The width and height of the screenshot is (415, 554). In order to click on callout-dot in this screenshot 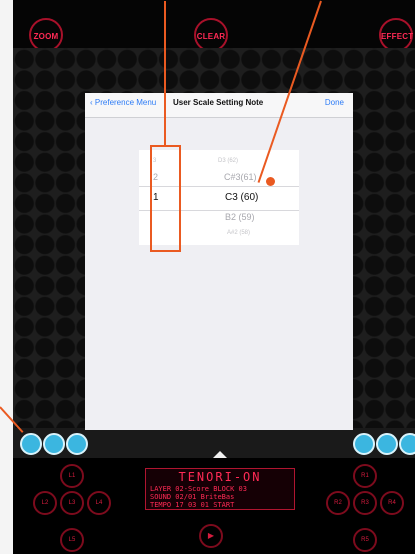, I will do `click(270, 181)`.